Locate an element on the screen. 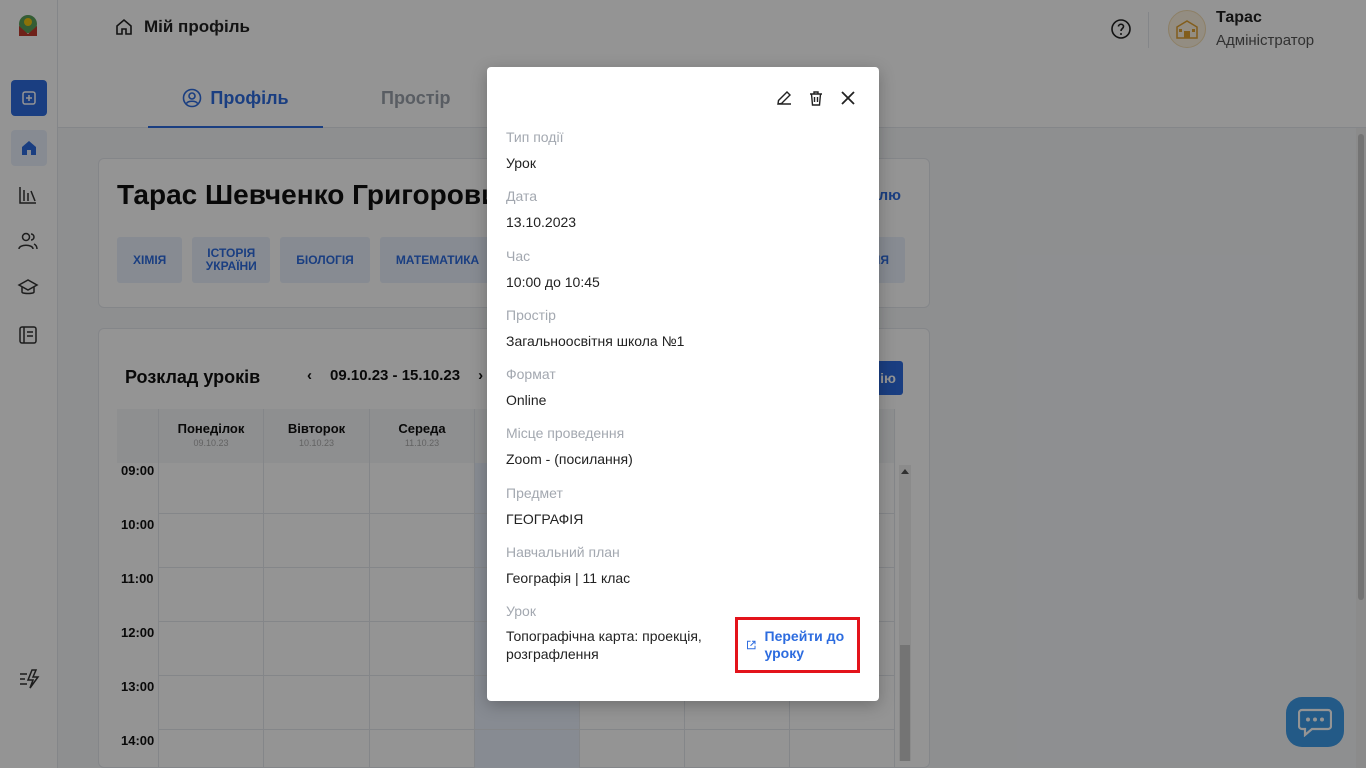 The height and width of the screenshot is (768, 1366). field-curriculum: Навчальний план Географія | 11 клас is located at coordinates (568, 565).